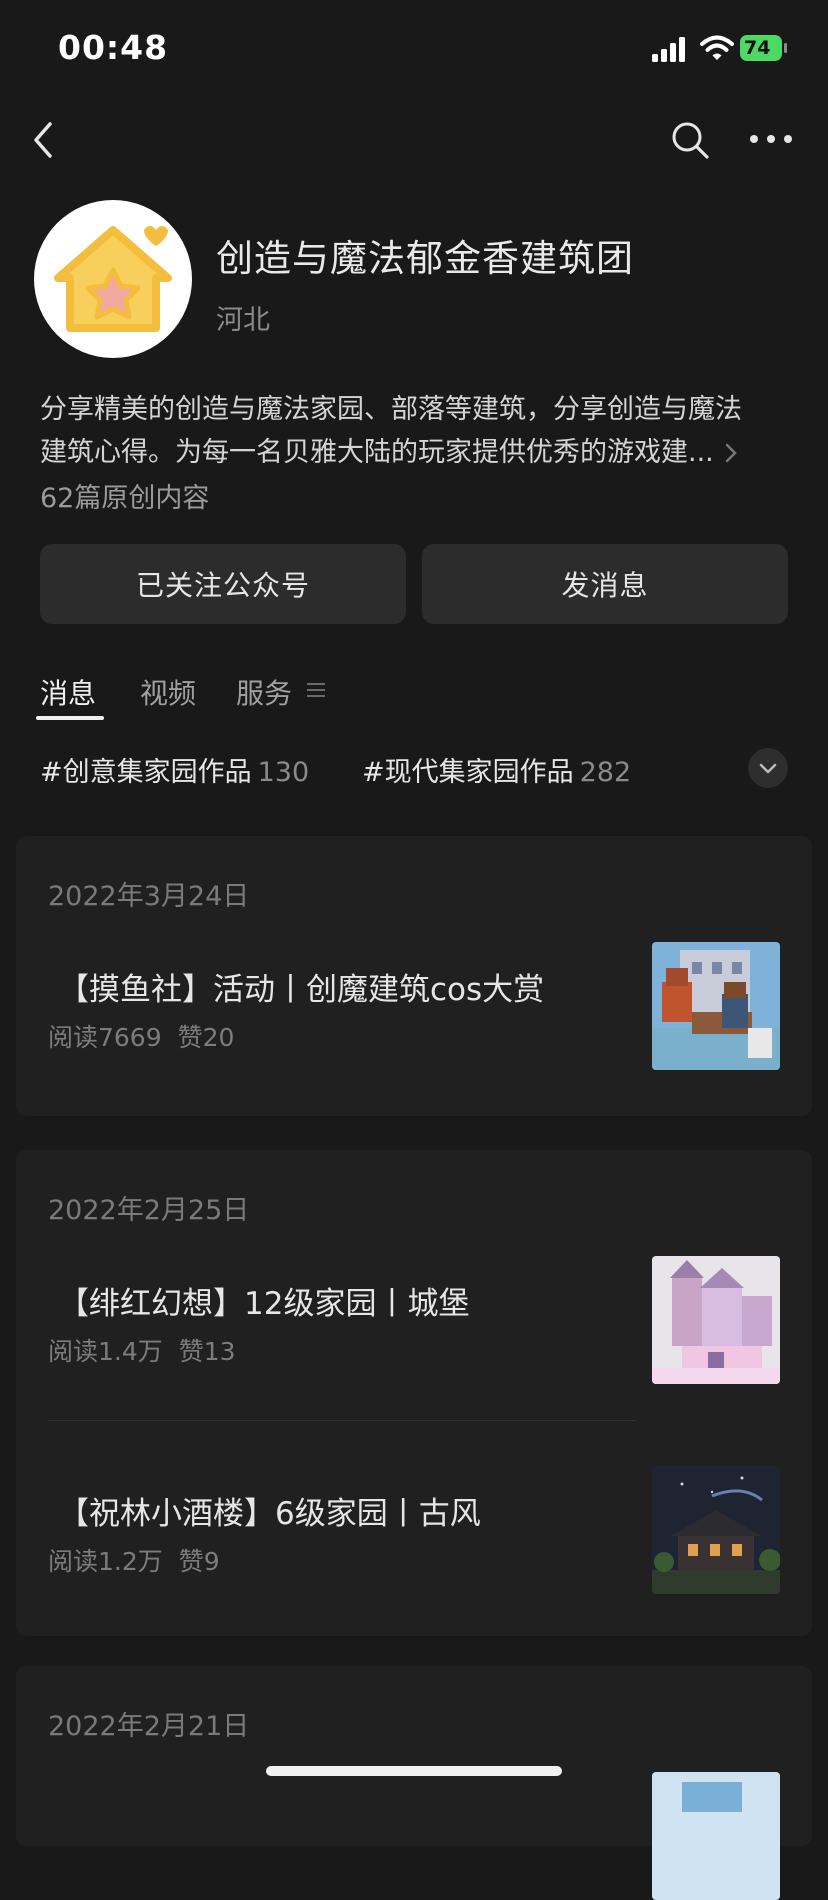  I want to click on chevron-down-icon, so click(768, 768).